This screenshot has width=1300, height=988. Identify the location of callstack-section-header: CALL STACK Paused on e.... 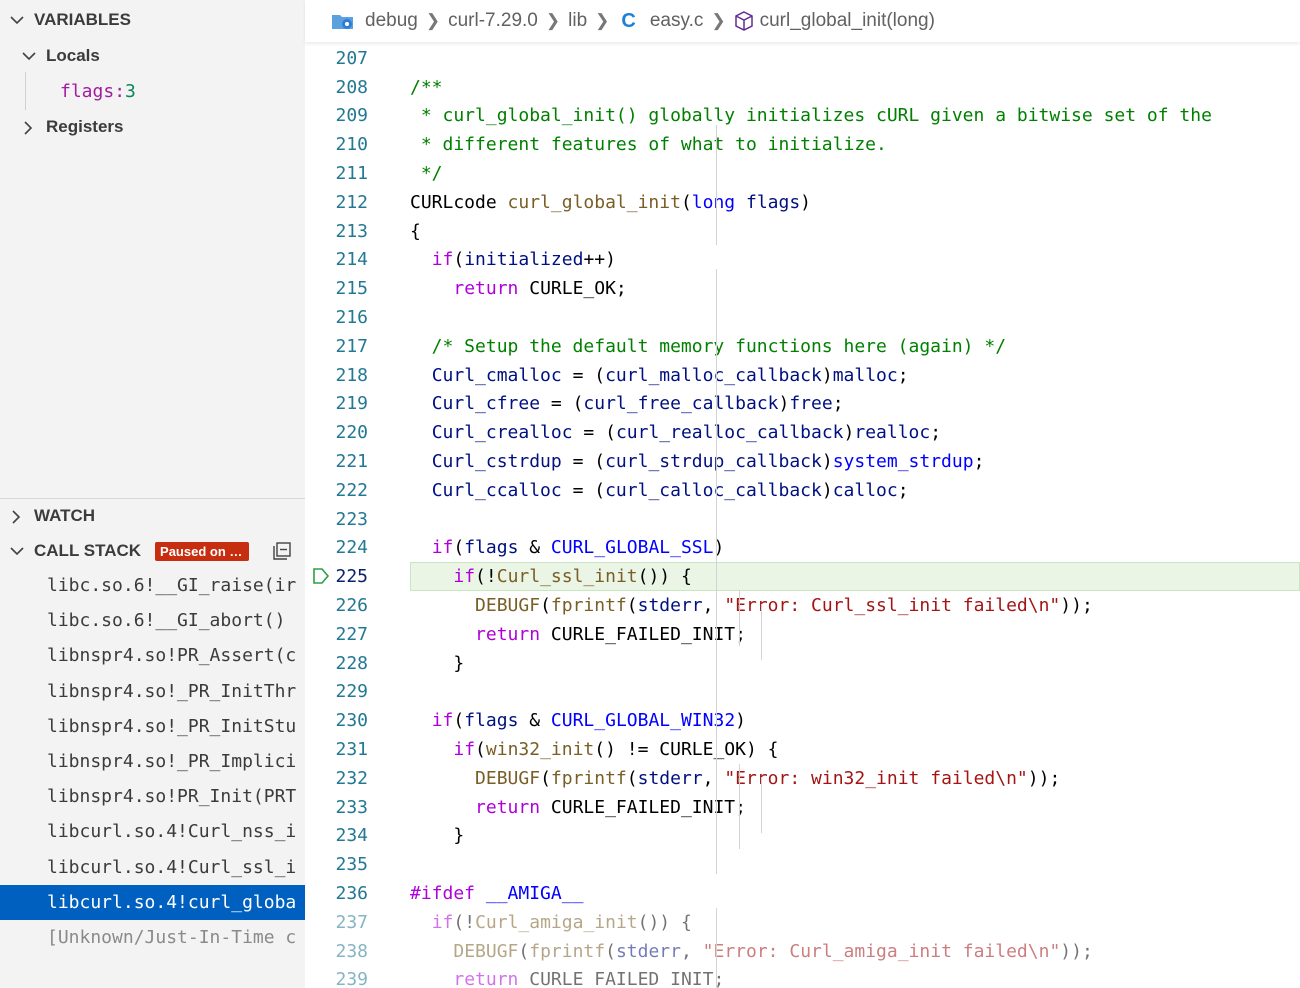
(125, 551).